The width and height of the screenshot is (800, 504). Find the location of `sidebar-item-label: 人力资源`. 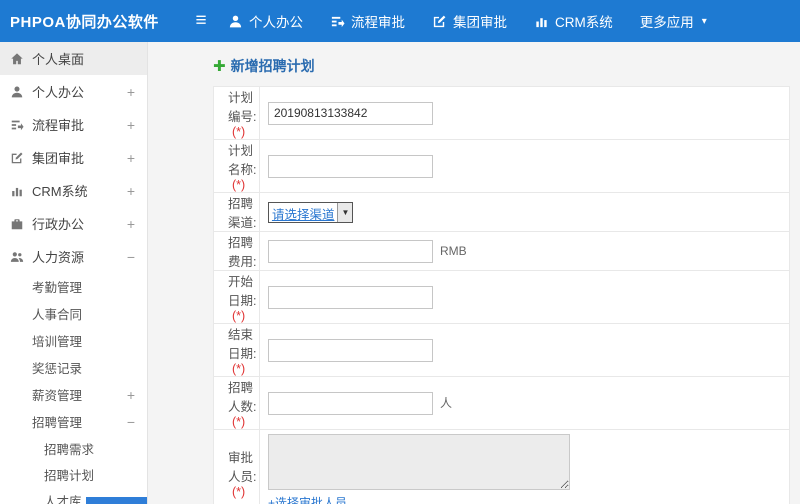

sidebar-item-label: 人力资源 is located at coordinates (58, 257).